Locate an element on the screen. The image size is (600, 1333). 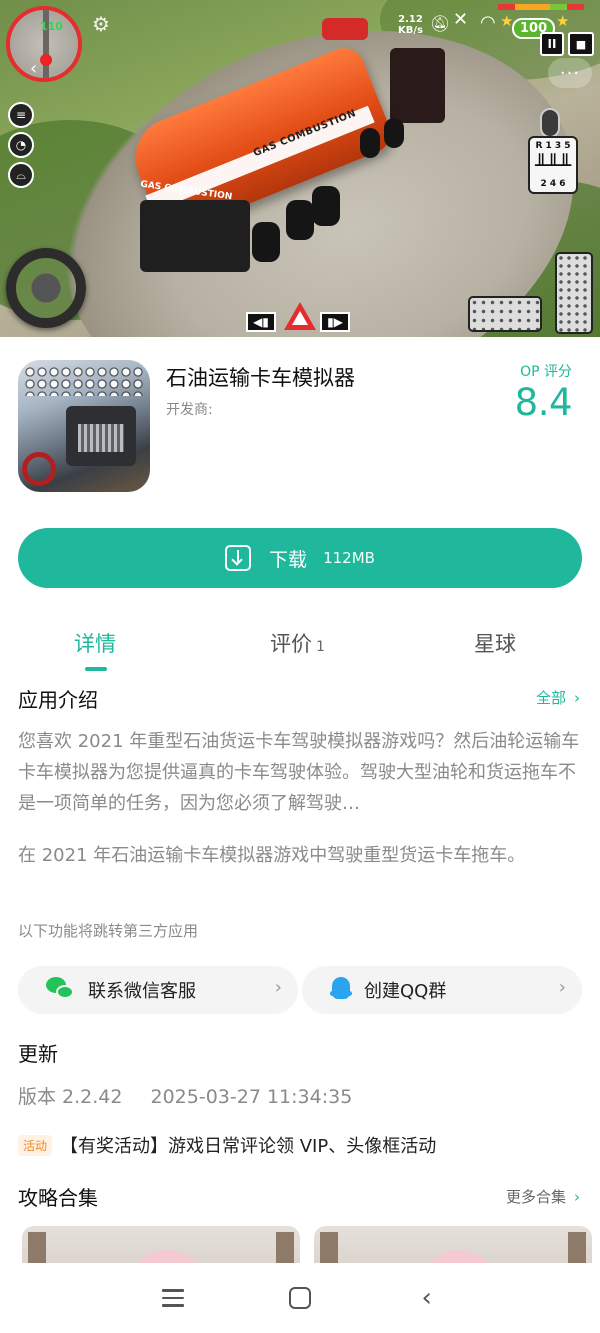
event-banner: 活动 【有奖活动】游戏日常评论领 VIP、头像框活动 is located at coordinates (227, 1145).